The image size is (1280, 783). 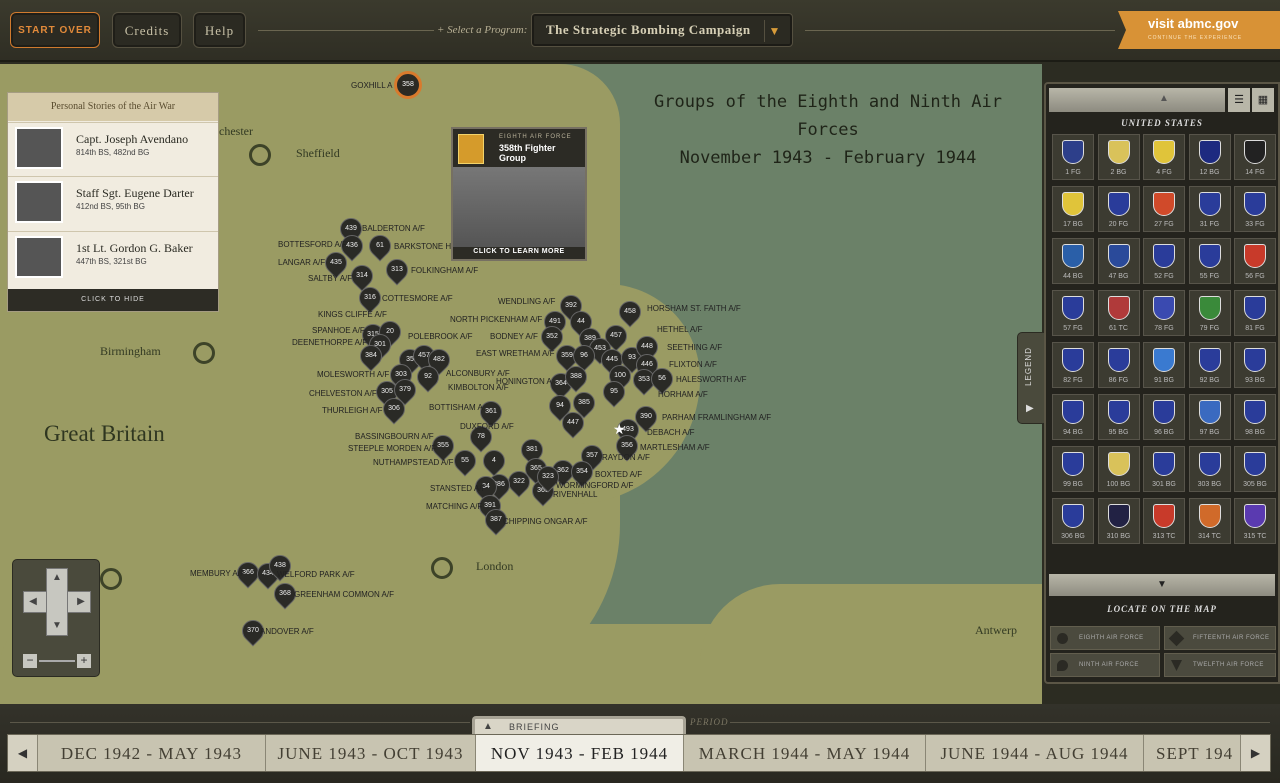 What do you see at coordinates (1255, 157) in the screenshot?
I see `unit-tile: 14 FG` at bounding box center [1255, 157].